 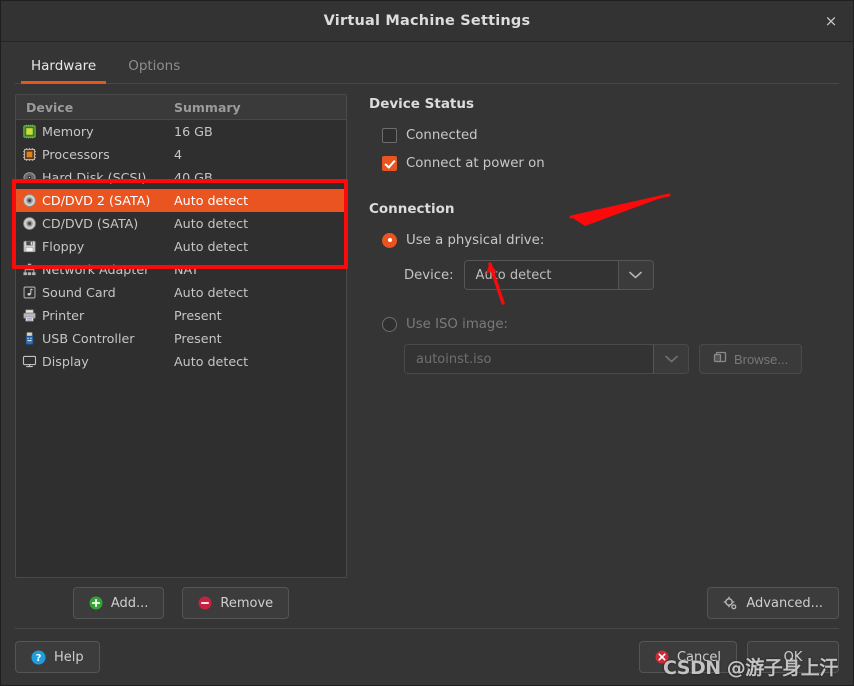 I want to click on device-row-label: Hard Disk (SCSI), so click(x=94, y=177).